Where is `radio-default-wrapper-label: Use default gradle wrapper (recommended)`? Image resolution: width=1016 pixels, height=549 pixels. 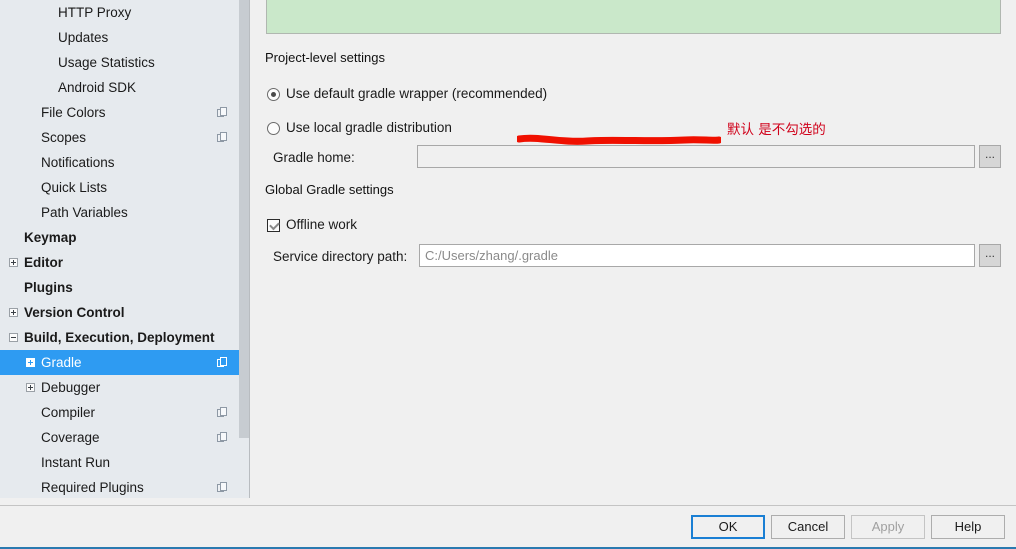
radio-default-wrapper-label: Use default gradle wrapper (recommended) is located at coordinates (417, 93).